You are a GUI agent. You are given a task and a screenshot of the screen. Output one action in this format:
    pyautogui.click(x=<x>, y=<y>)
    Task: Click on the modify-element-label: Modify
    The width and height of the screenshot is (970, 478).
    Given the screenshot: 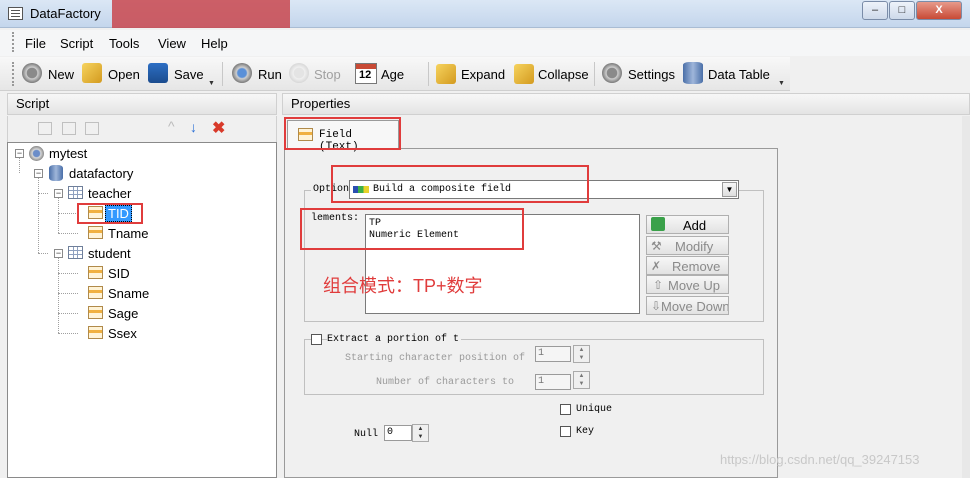 What is the action you would take?
    pyautogui.click(x=694, y=246)
    